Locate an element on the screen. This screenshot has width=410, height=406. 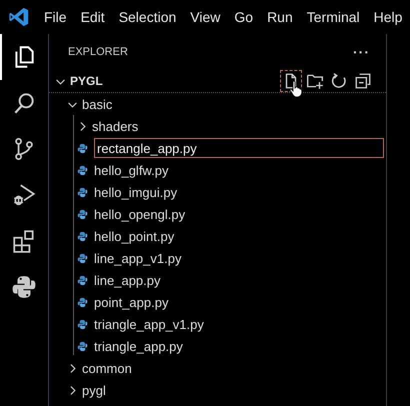
menu-item: Edit is located at coordinates (93, 17).